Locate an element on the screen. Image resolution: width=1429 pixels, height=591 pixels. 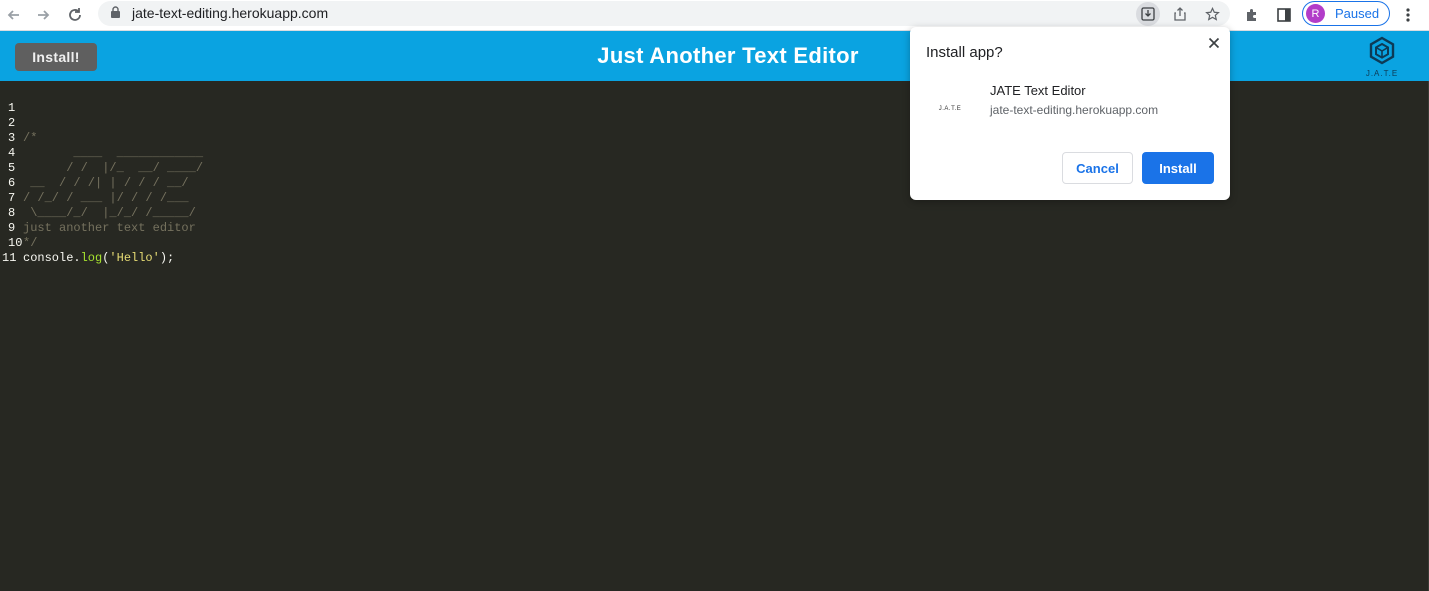
side-panel-icon is located at coordinates (1284, 15).